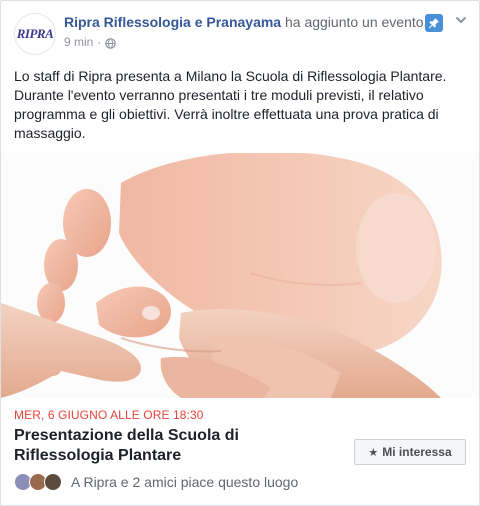 The height and width of the screenshot is (506, 480). I want to click on post-meta: 9 min ·, so click(90, 42).